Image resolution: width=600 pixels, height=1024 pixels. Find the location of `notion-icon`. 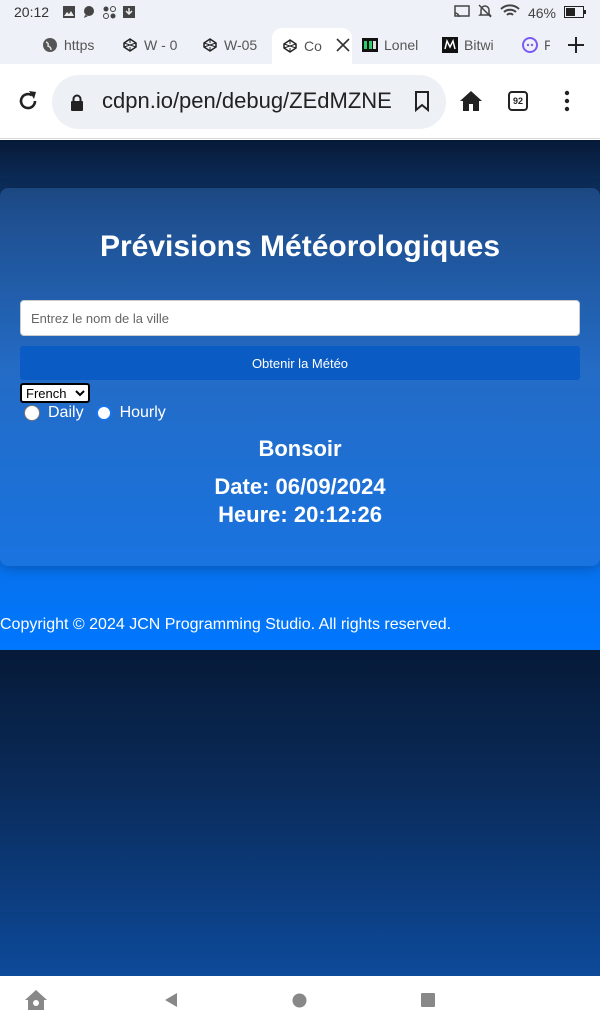

notion-icon is located at coordinates (370, 45).